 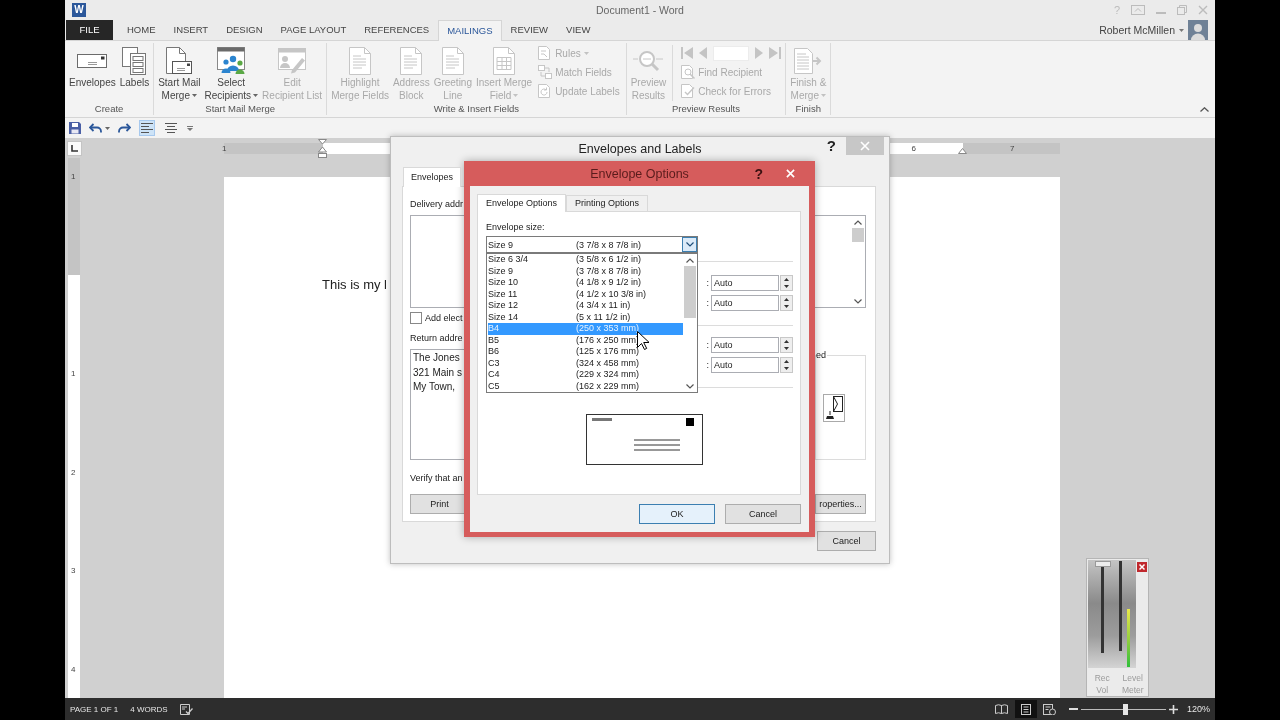 I want to click on tab-selector, so click(x=74, y=148).